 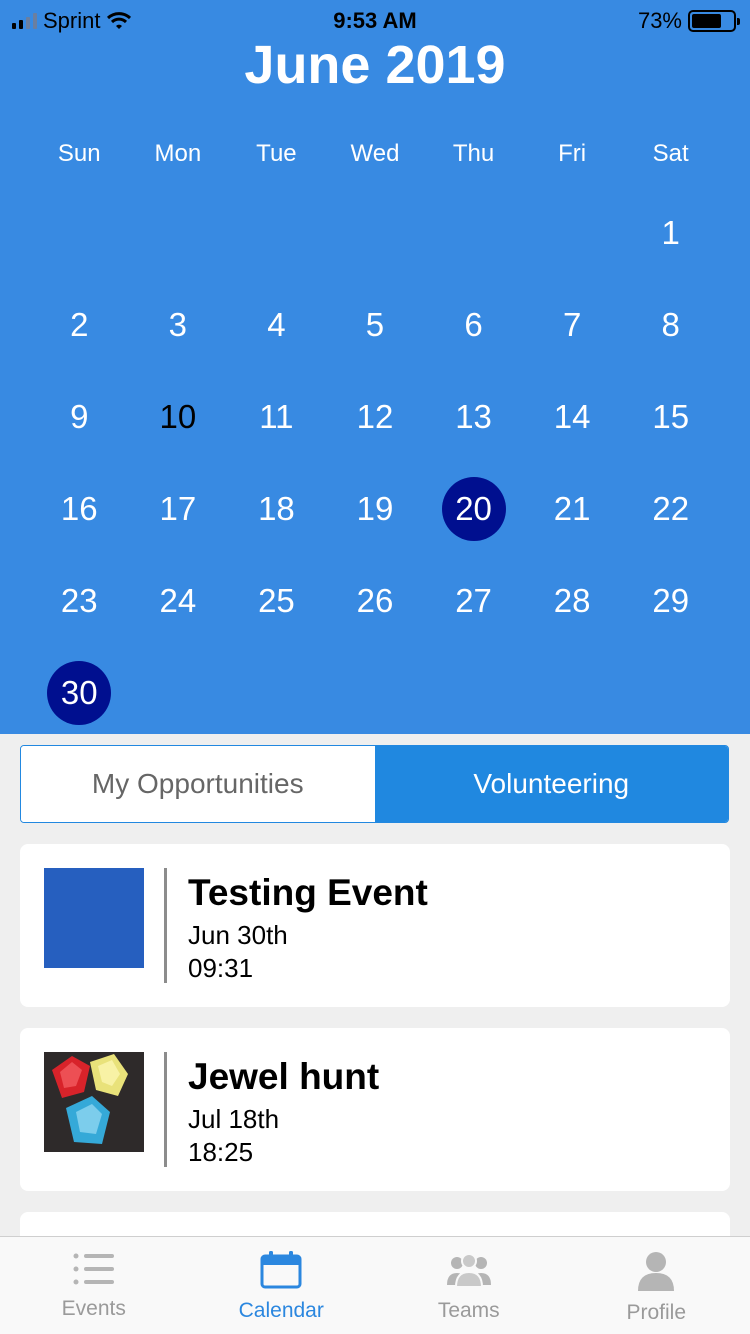 I want to click on calendar-day: 4, so click(x=276, y=325).